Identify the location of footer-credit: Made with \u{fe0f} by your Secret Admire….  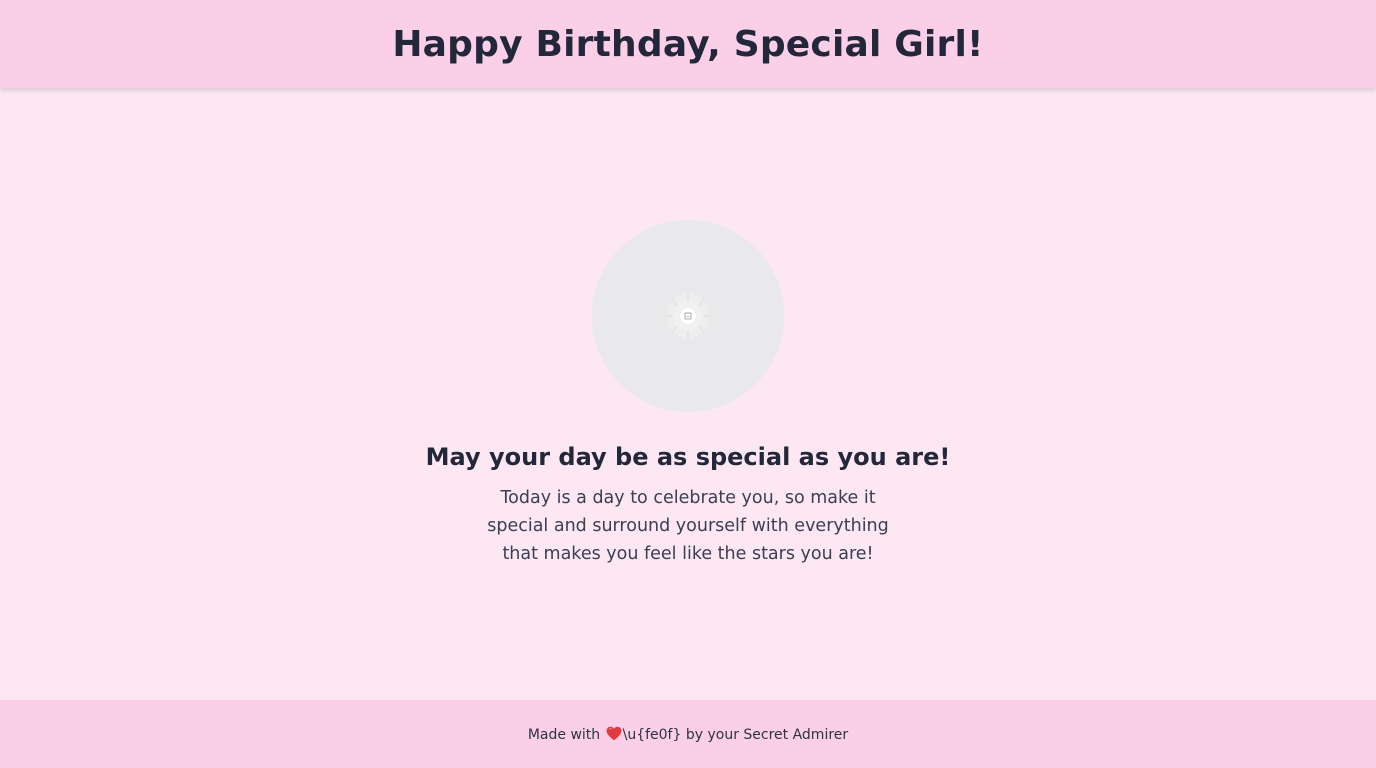
(688, 734).